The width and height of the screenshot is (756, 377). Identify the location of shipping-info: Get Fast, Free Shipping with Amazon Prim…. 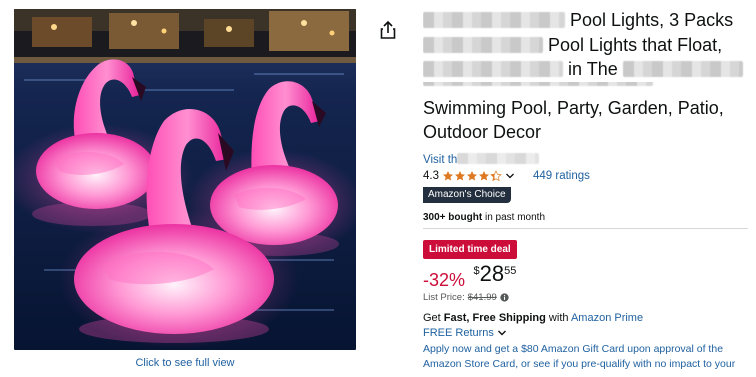
(533, 318).